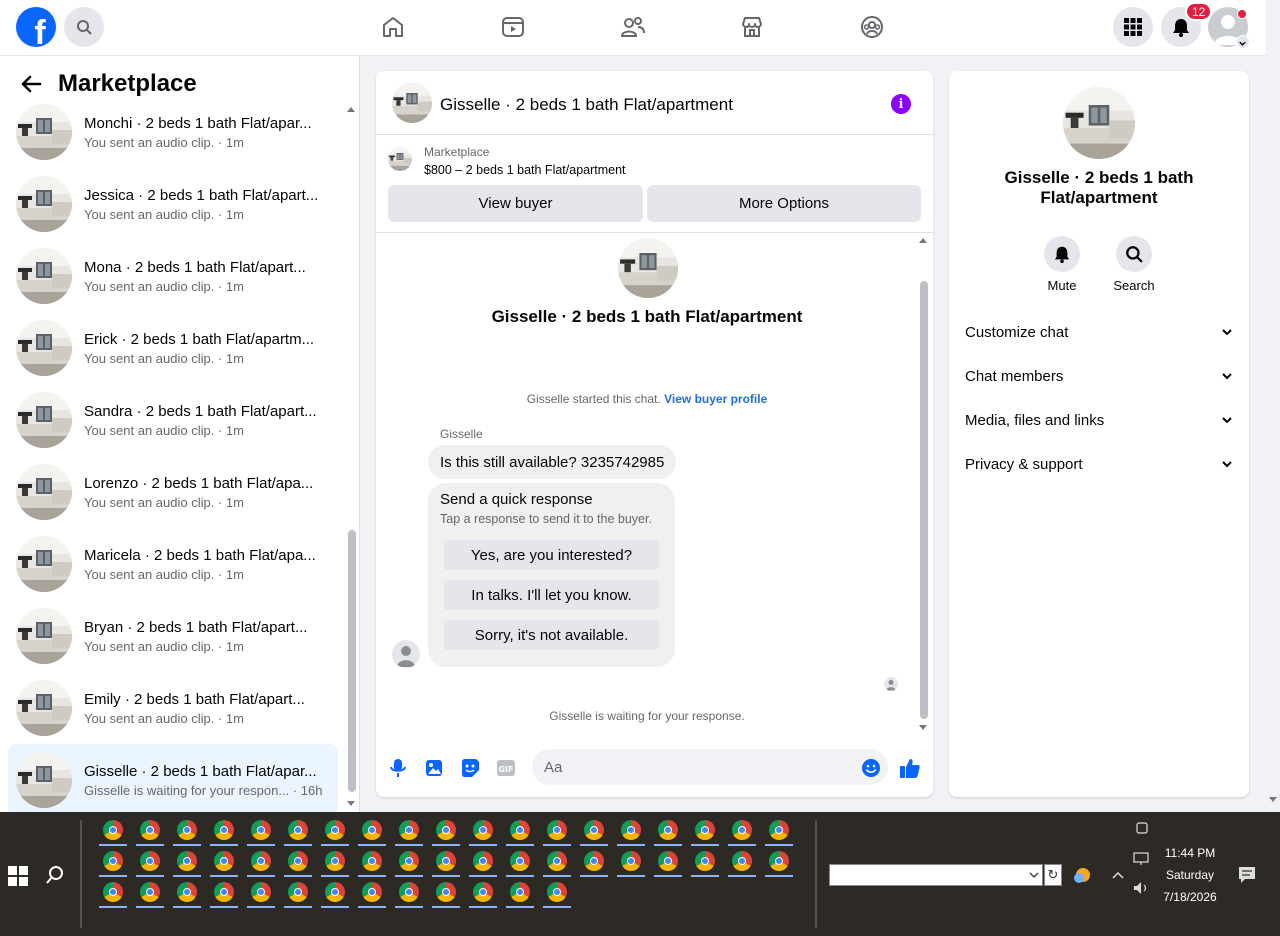 The height and width of the screenshot is (936, 1280). What do you see at coordinates (936, 875) in the screenshot?
I see `taskbar-address-field` at bounding box center [936, 875].